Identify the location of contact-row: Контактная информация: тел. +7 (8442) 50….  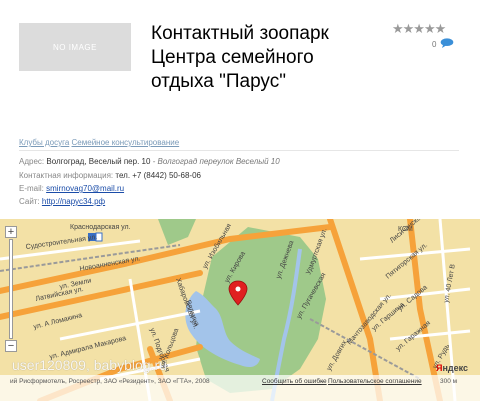
(110, 175).